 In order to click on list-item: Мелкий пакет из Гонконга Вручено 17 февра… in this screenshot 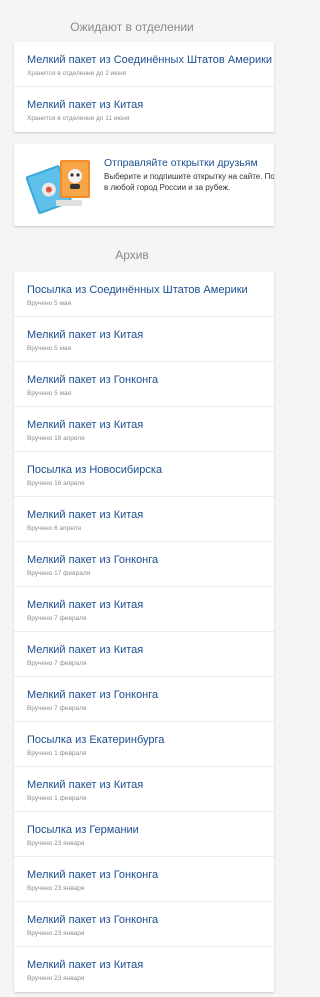, I will do `click(144, 564)`.